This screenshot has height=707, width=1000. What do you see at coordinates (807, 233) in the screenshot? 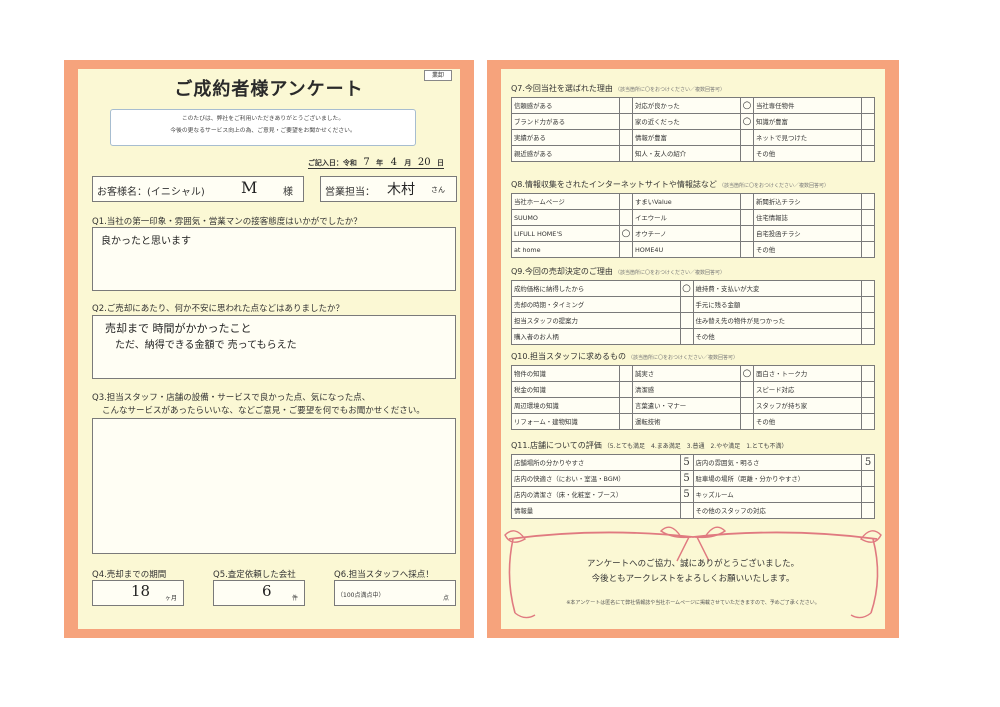
I see `q8-option-label: 自宅投函チラシ` at bounding box center [807, 233].